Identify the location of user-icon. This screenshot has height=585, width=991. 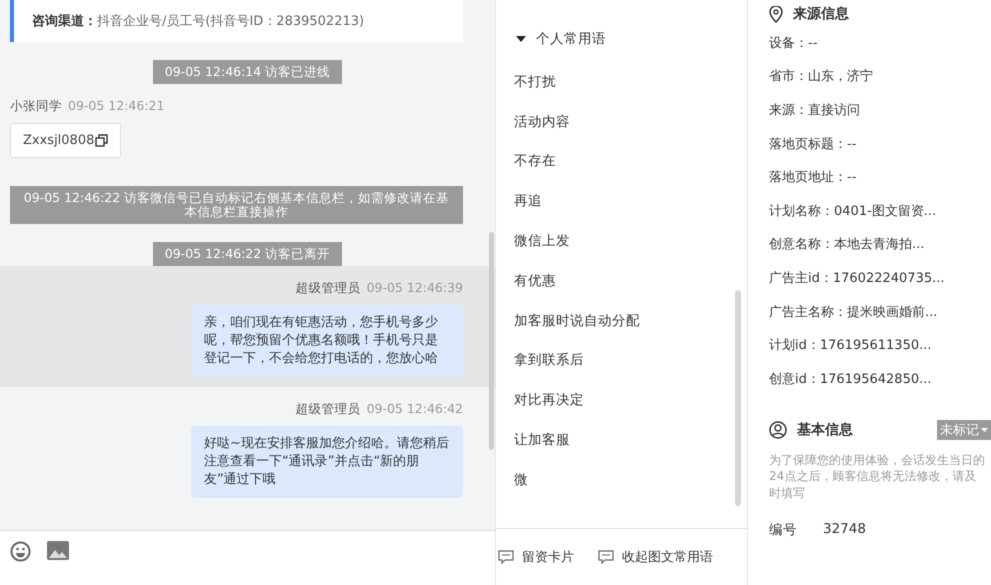
(778, 429).